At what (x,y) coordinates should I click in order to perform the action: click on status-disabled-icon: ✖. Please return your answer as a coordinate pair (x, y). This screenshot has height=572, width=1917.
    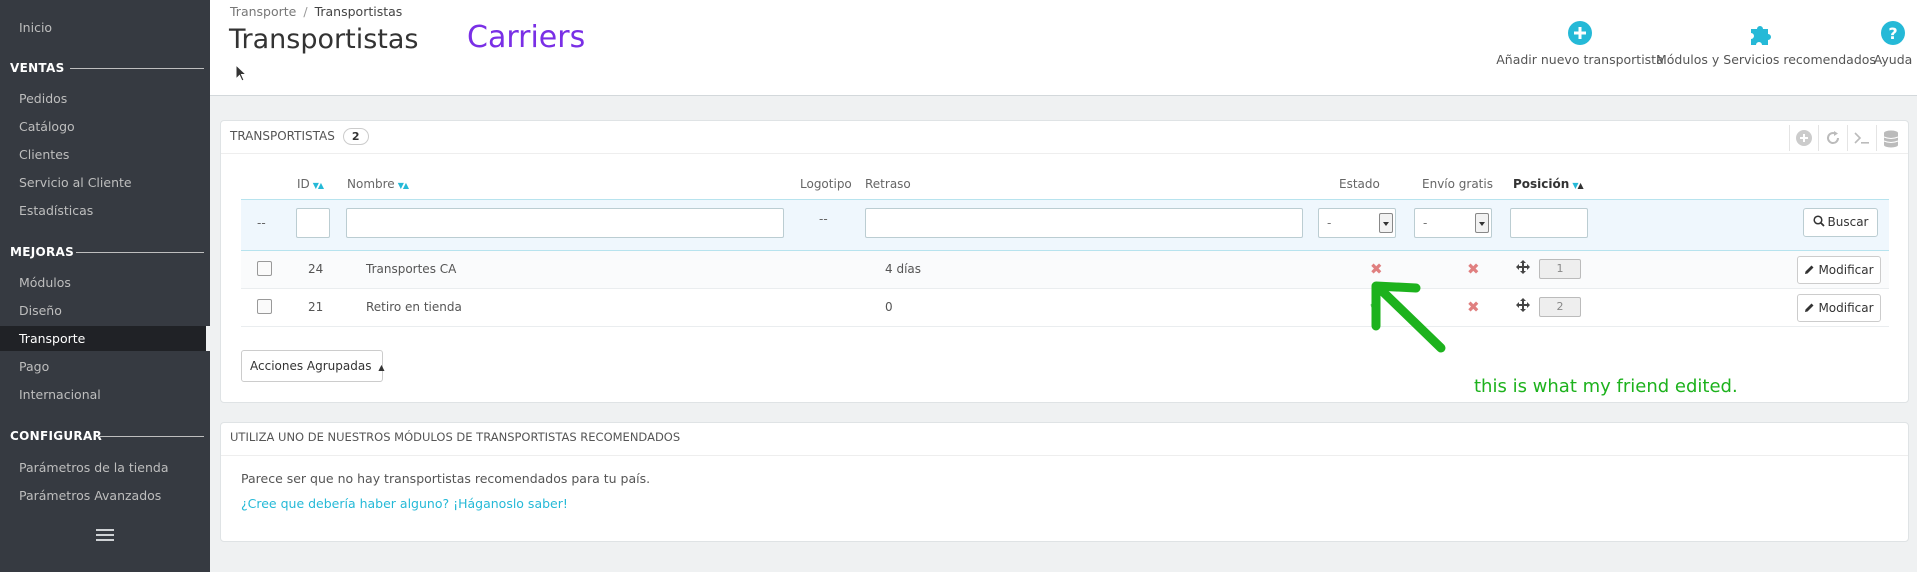
    Looking at the image, I should click on (1376, 269).